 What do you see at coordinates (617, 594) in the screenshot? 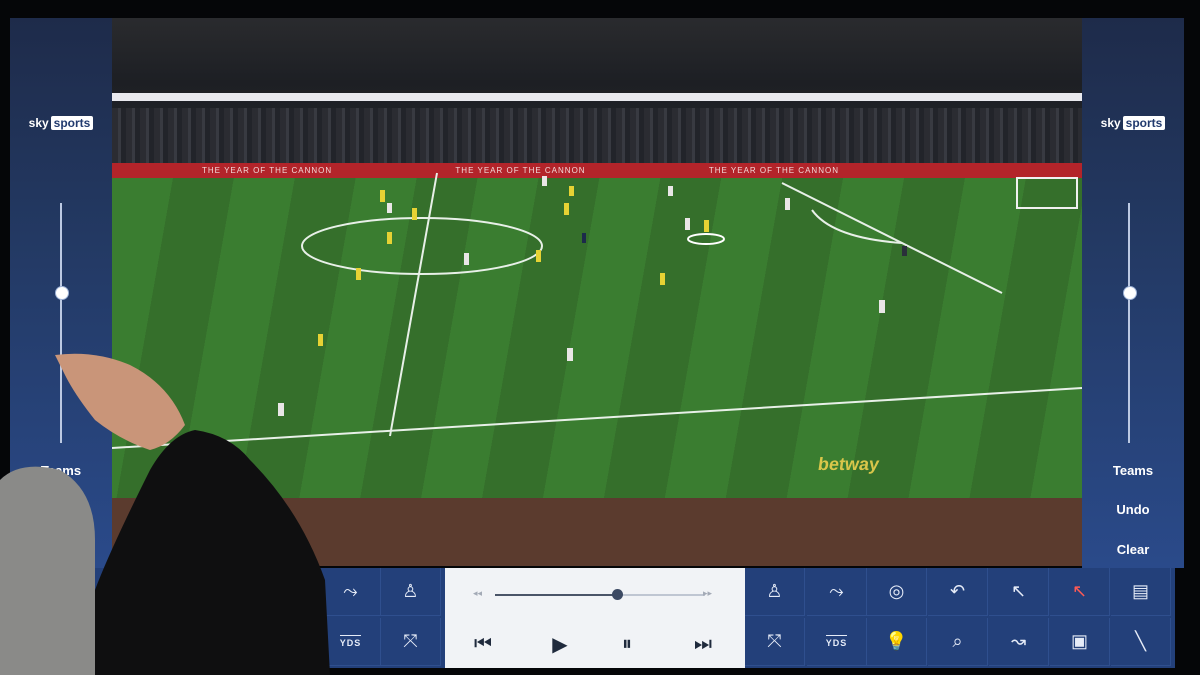
I see `scrub-knob` at bounding box center [617, 594].